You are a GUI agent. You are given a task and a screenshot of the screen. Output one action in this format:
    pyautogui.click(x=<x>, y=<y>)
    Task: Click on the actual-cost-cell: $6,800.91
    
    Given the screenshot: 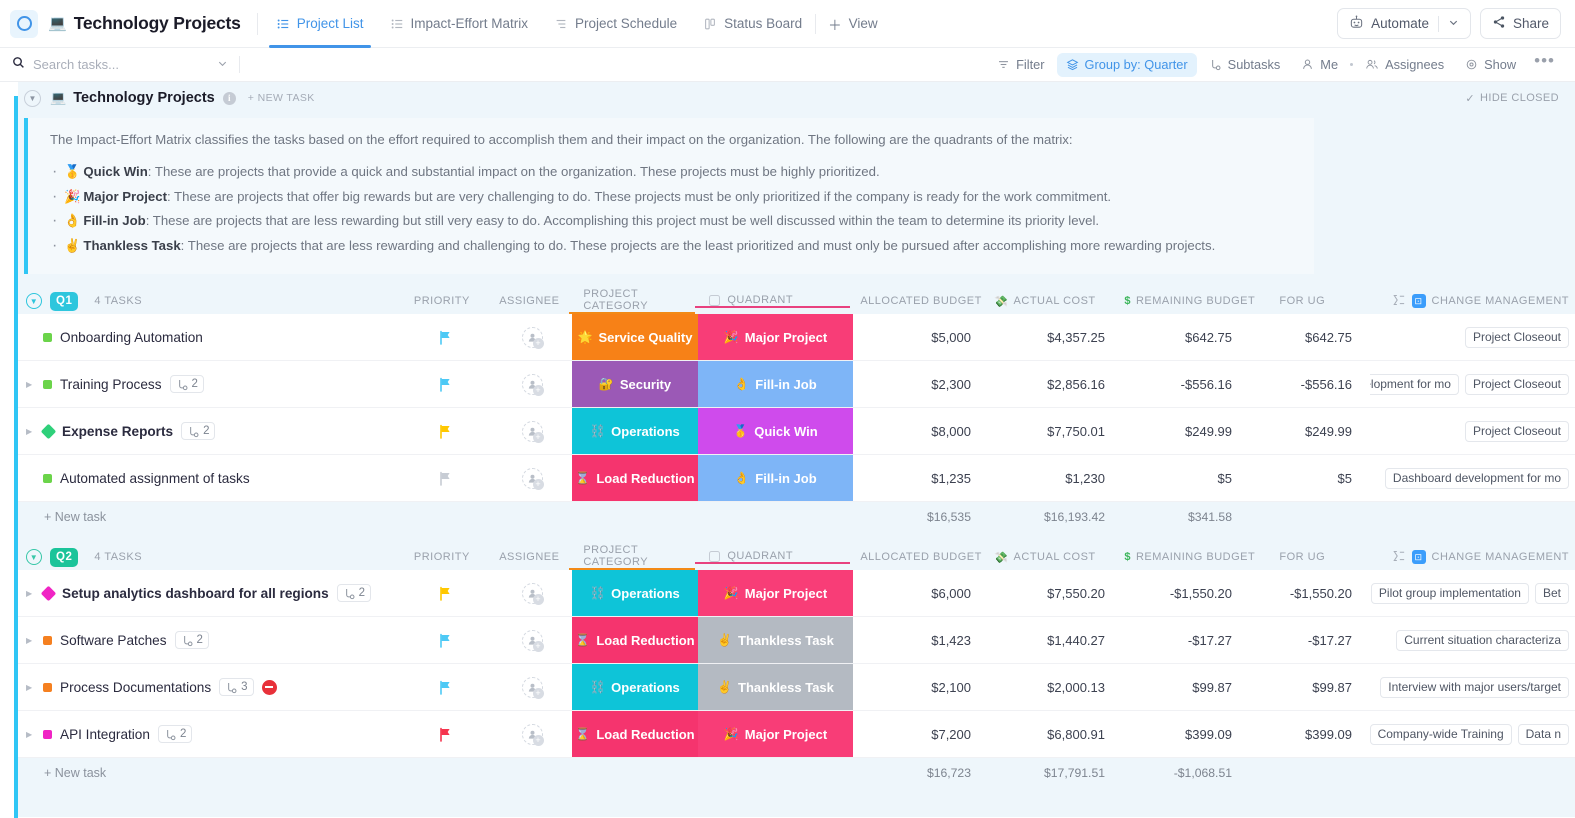 What is the action you would take?
    pyautogui.click(x=1058, y=734)
    